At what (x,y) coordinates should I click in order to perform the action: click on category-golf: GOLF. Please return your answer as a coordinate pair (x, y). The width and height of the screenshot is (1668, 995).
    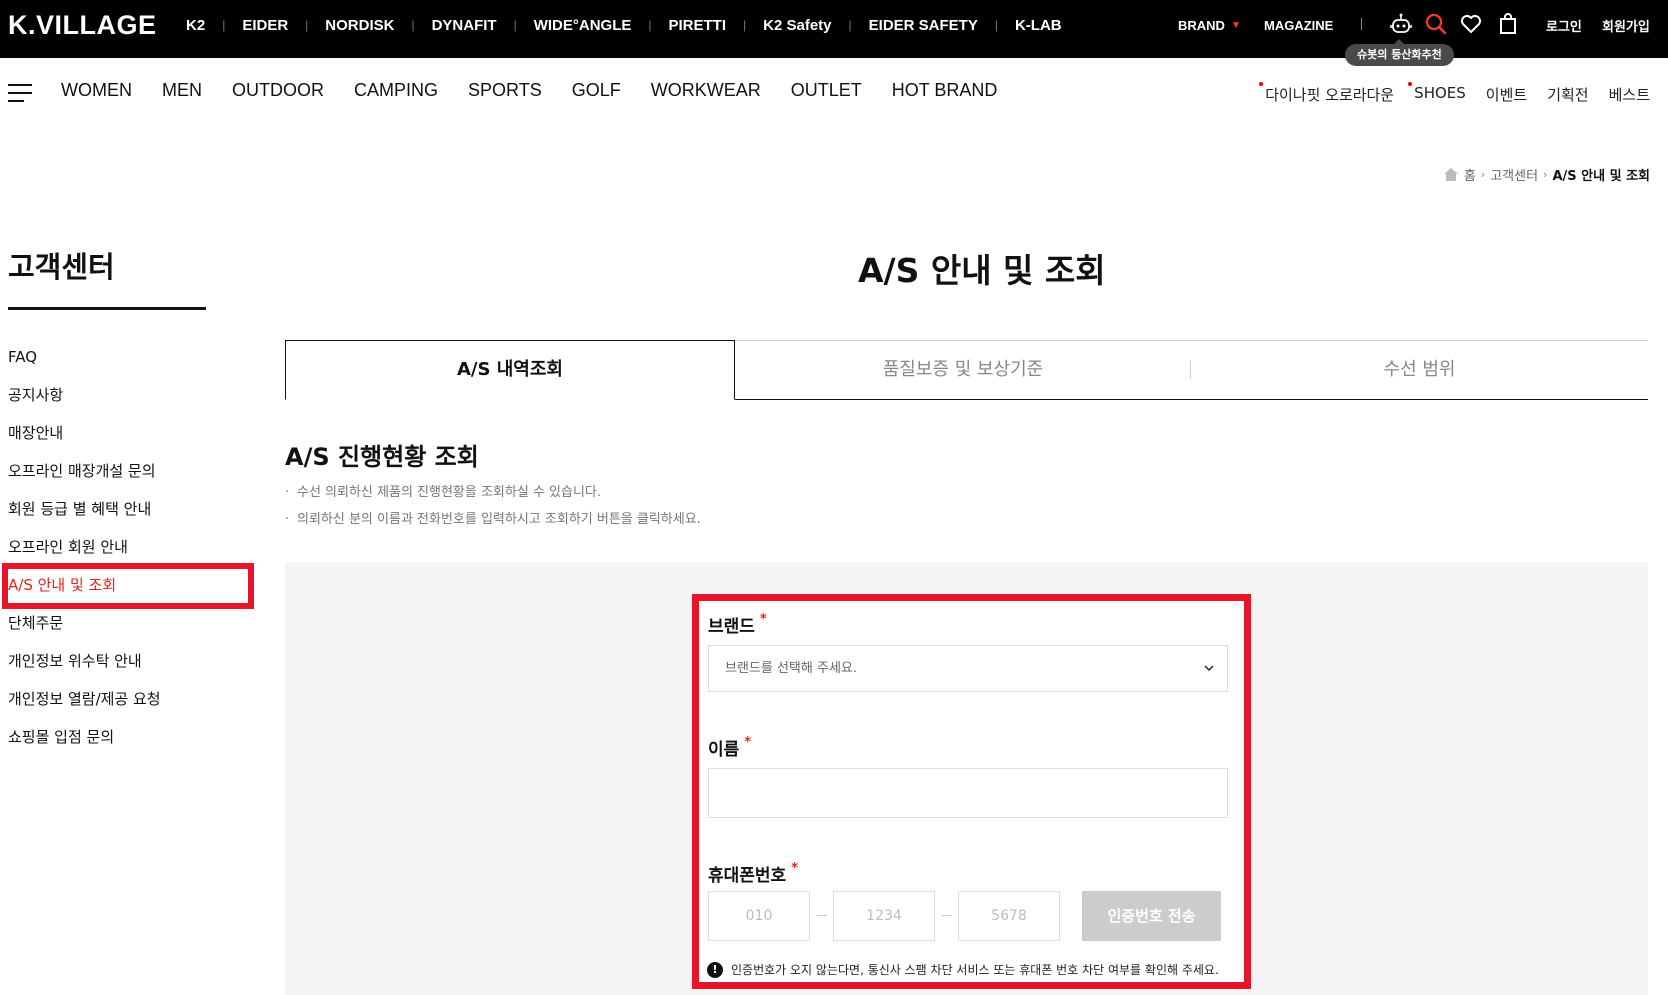
    Looking at the image, I should click on (596, 90).